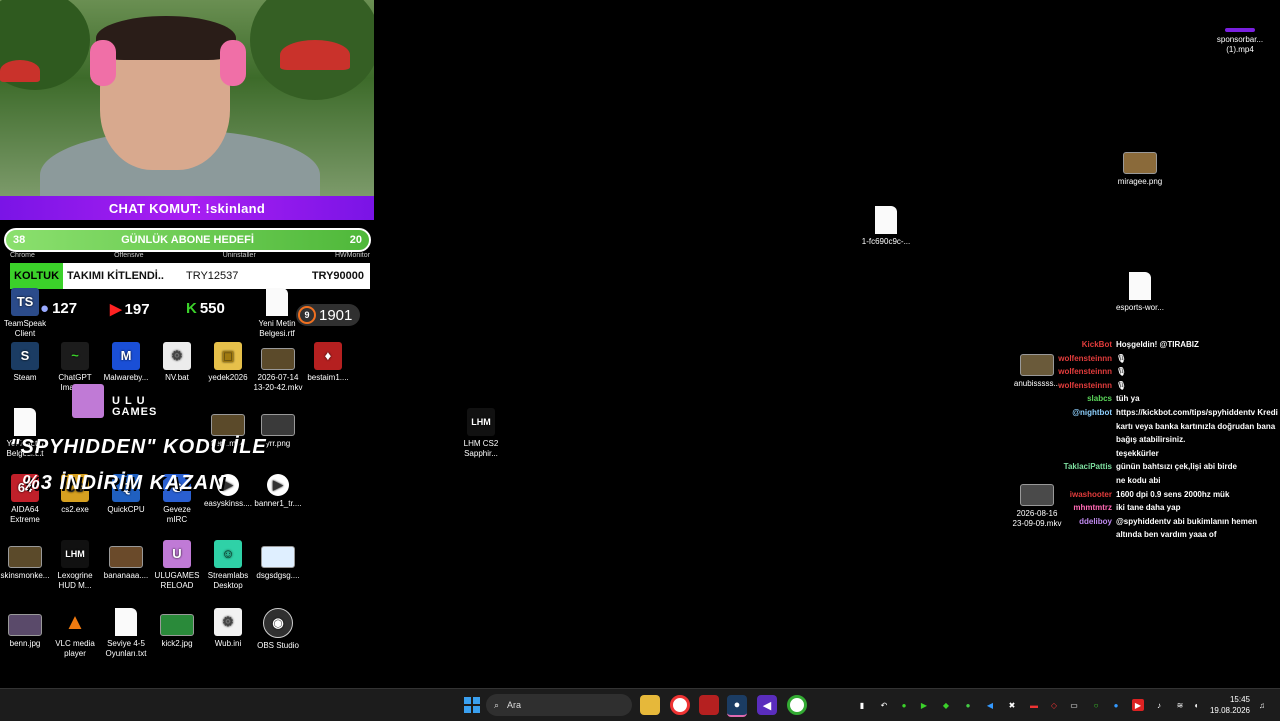  I want to click on icon-label: Wub.ini, so click(228, 643).